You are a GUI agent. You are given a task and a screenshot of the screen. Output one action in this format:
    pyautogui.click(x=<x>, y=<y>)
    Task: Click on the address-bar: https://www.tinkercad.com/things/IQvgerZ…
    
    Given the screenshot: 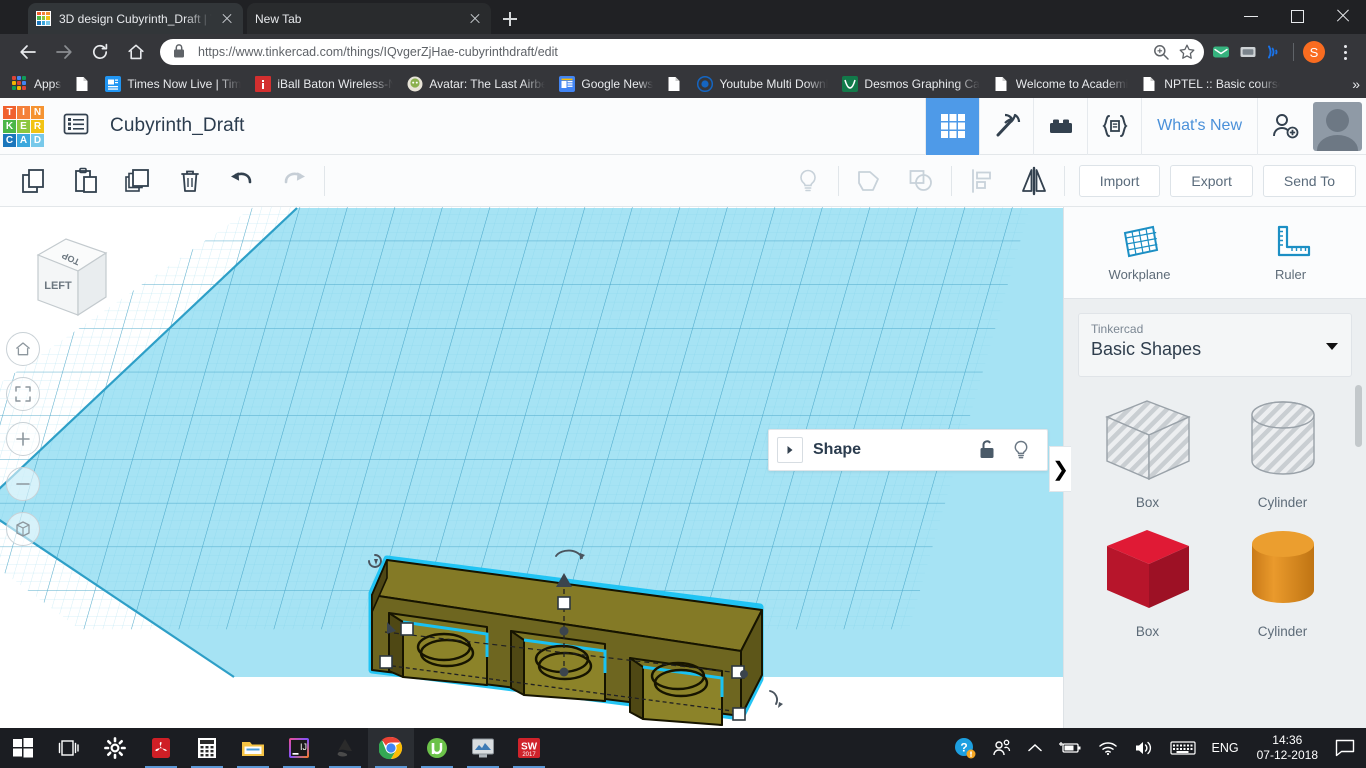 What is the action you would take?
    pyautogui.click(x=682, y=52)
    